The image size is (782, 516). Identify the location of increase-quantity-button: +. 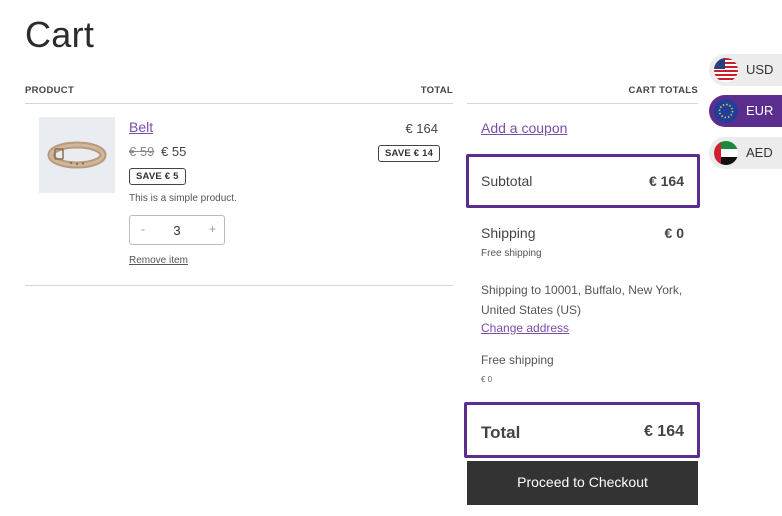
(212, 229).